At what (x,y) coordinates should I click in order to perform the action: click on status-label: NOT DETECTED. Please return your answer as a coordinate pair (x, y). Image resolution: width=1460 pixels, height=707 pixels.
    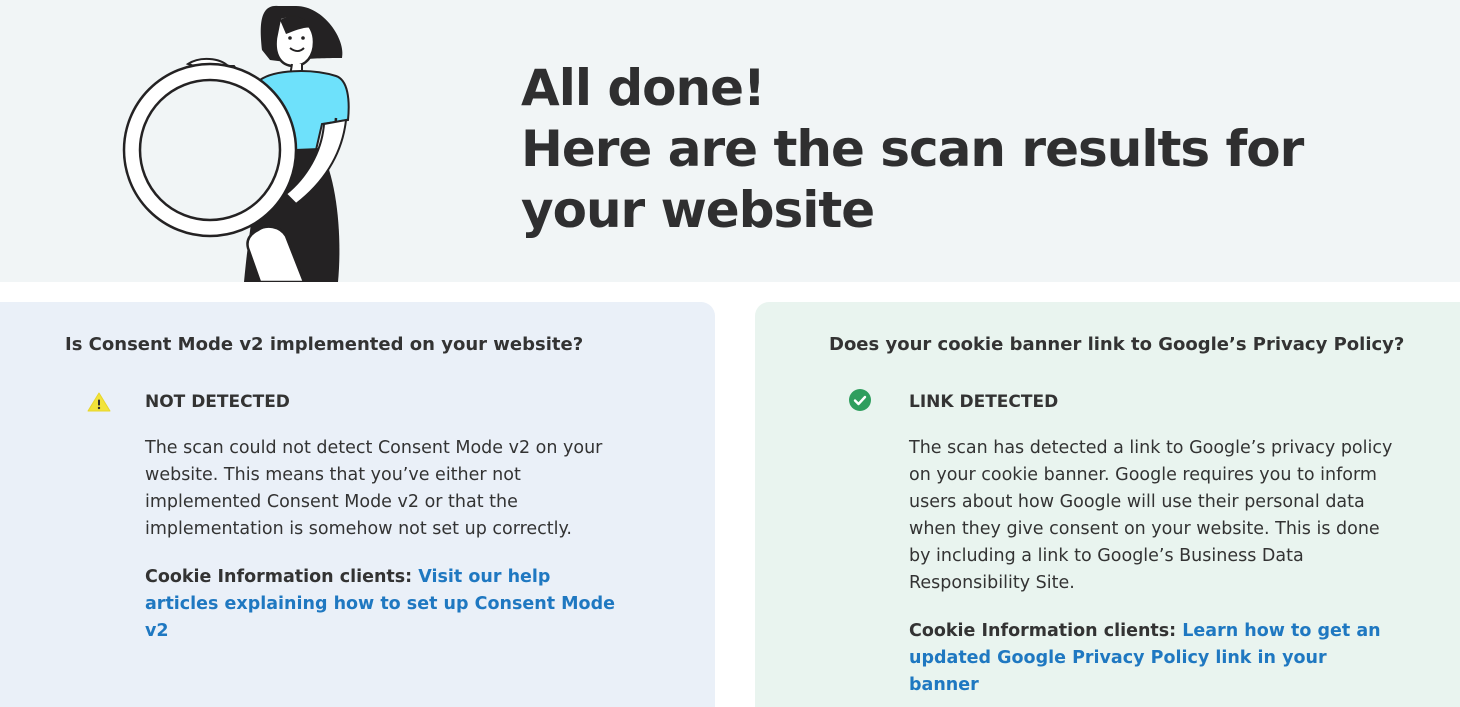
    Looking at the image, I should click on (217, 402).